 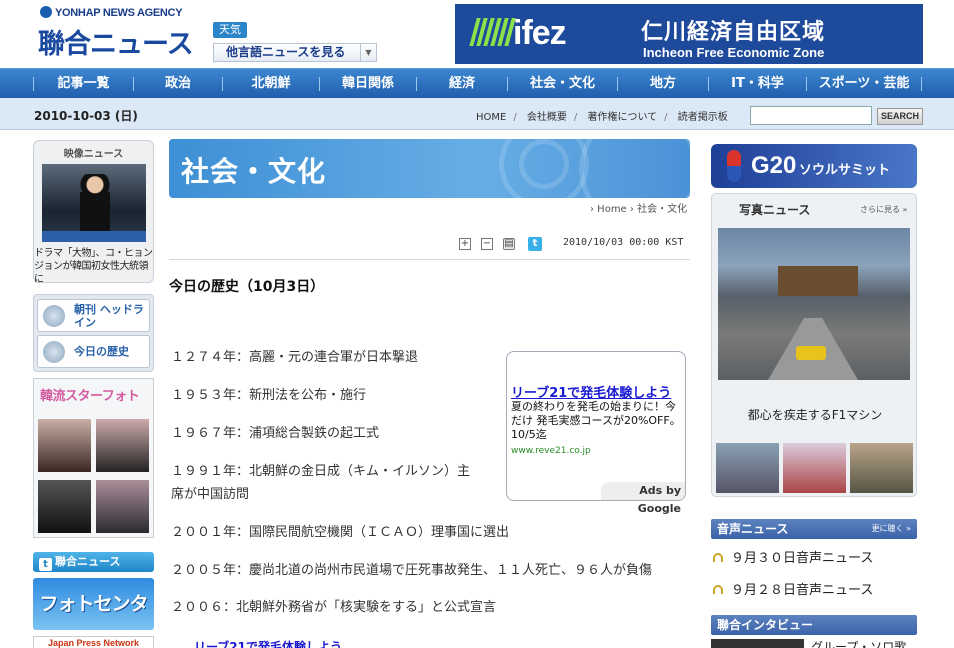 What do you see at coordinates (689, 34) in the screenshot?
I see `ifez-banner: ifez 仁川経済自由区域 Incheon Free Economic Zone` at bounding box center [689, 34].